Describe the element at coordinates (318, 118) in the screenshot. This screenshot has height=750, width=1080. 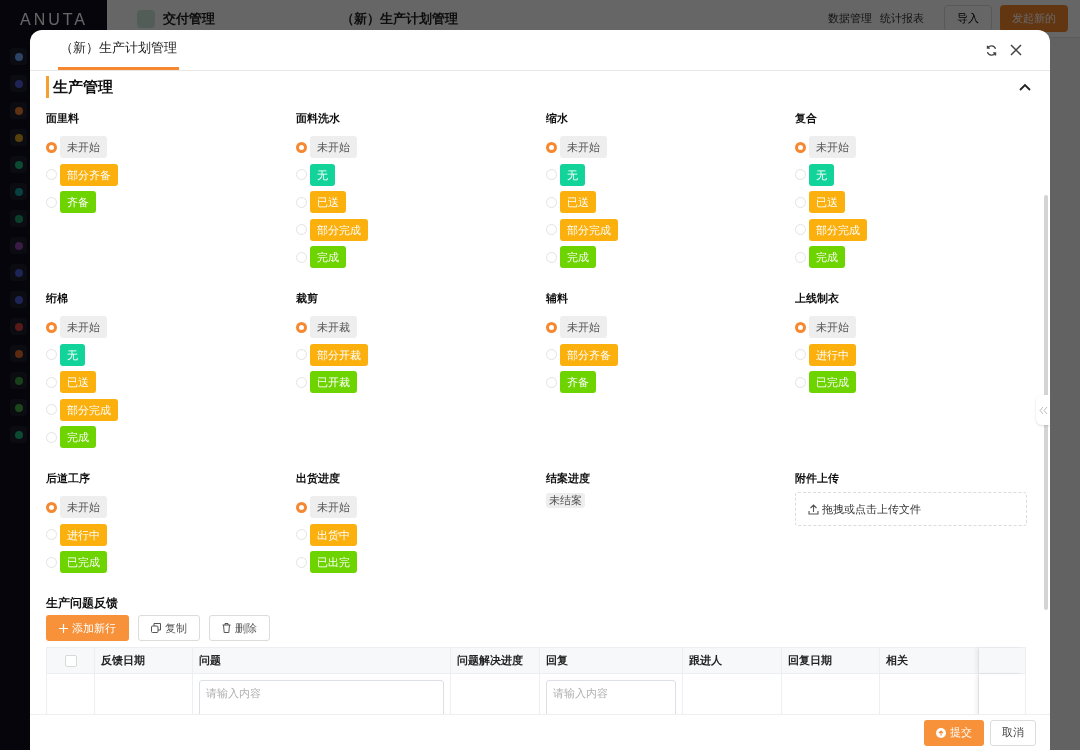
I see `field-label: 面料洗水` at that location.